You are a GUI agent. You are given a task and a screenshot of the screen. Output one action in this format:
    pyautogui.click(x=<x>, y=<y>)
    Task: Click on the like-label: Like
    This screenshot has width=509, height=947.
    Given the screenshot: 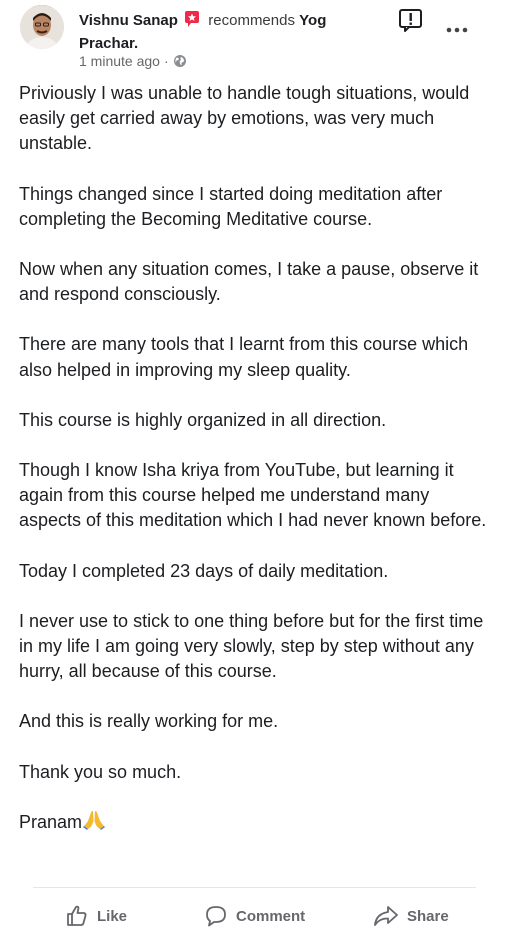 What is the action you would take?
    pyautogui.click(x=112, y=916)
    